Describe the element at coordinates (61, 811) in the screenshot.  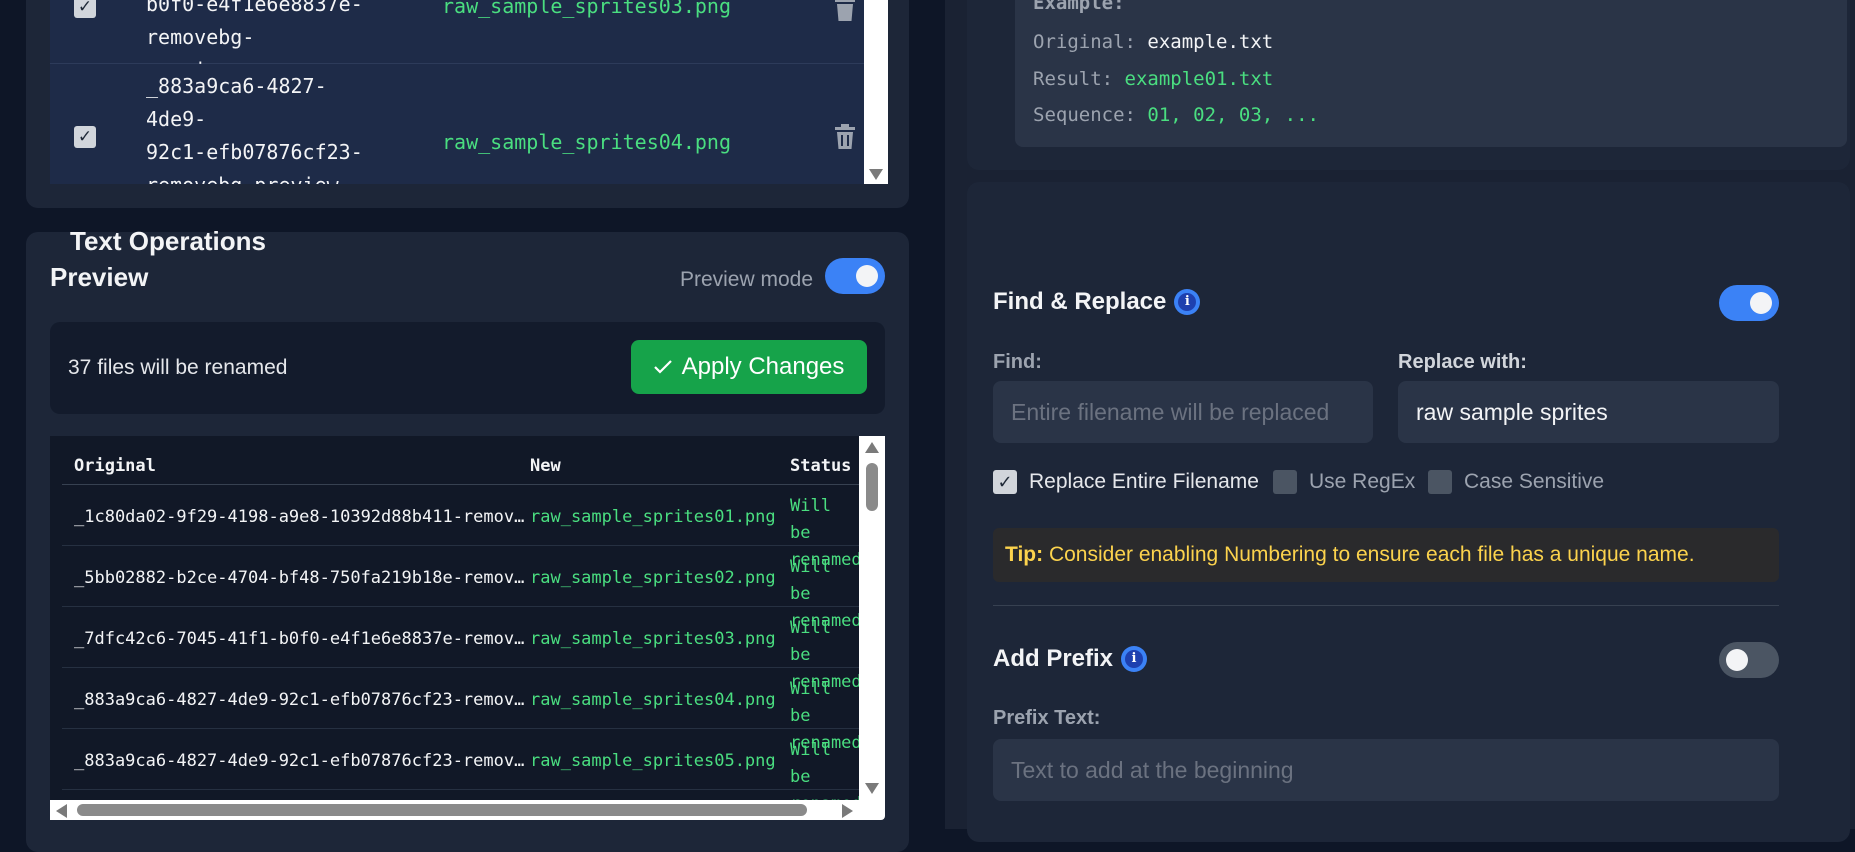
I see `scroll-left-arrow-icon` at that location.